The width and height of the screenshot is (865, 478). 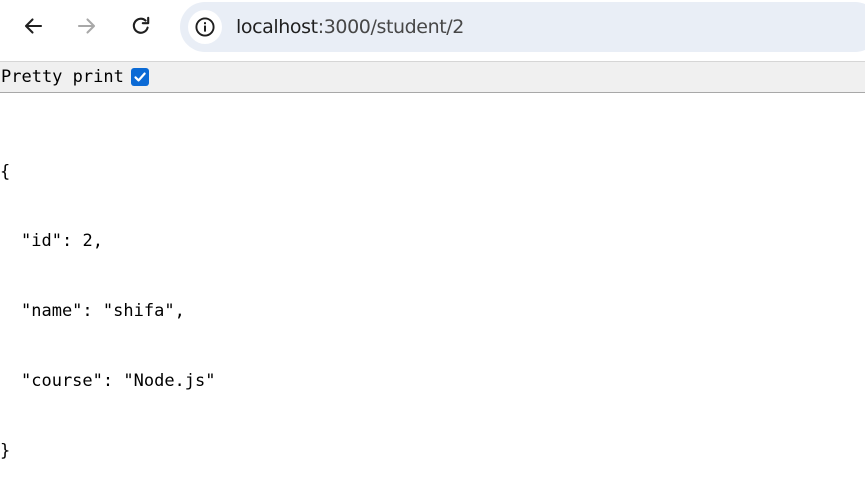 I want to click on address-bar: localhost:3000/student/2, so click(x=522, y=27).